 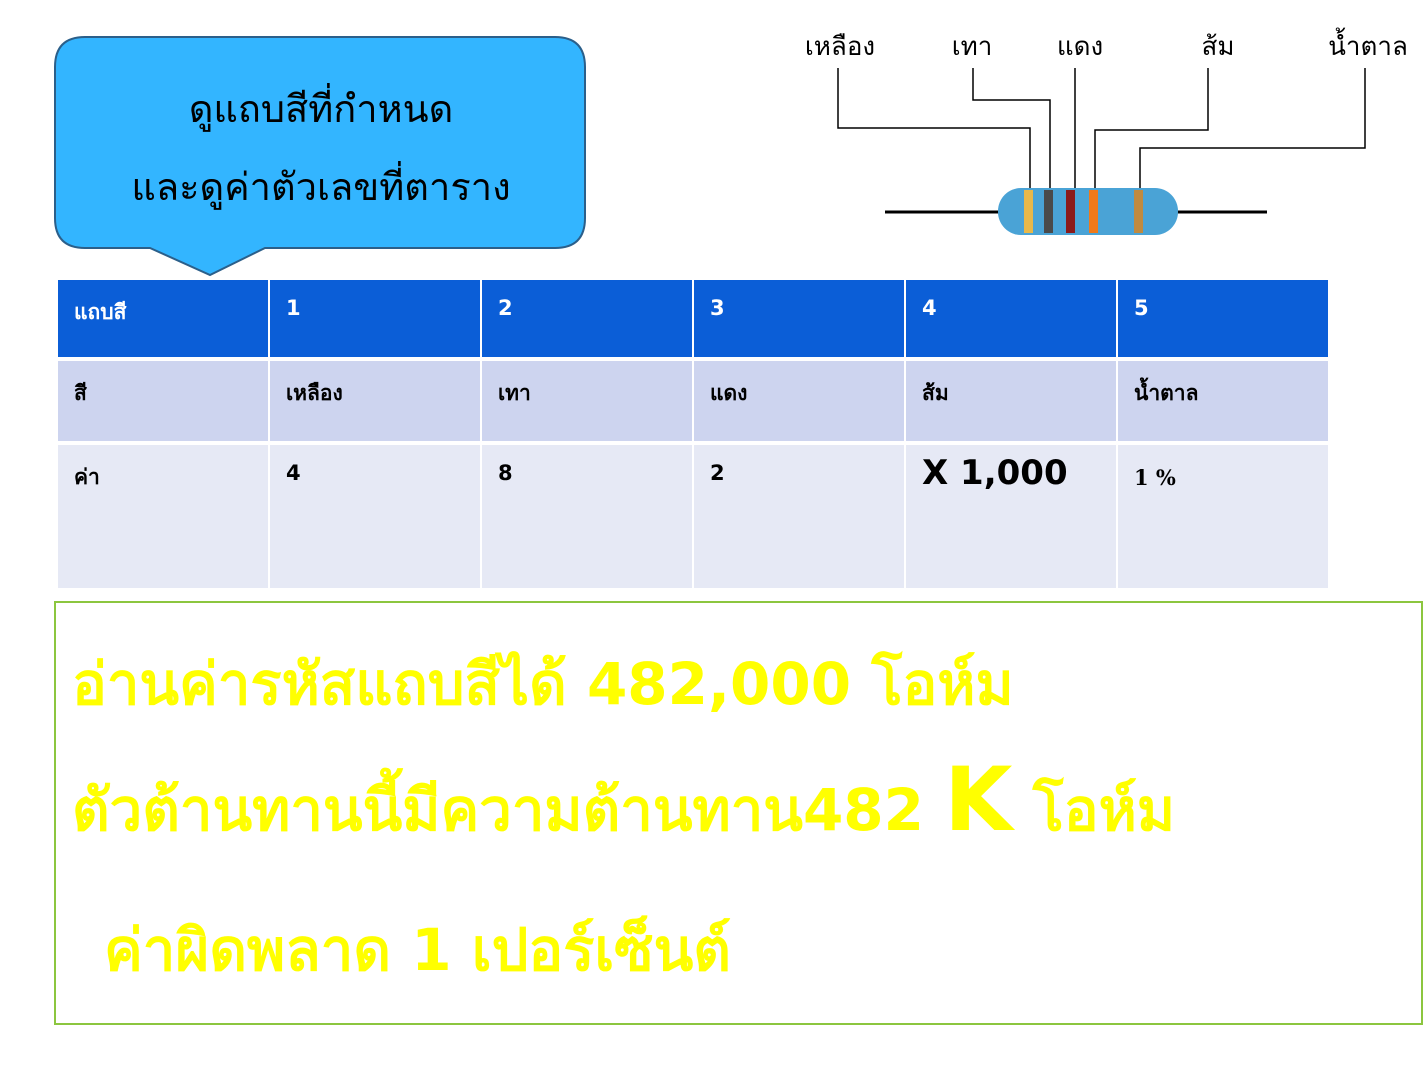 What do you see at coordinates (799, 516) in the screenshot?
I see `value-cell-3: 2` at bounding box center [799, 516].